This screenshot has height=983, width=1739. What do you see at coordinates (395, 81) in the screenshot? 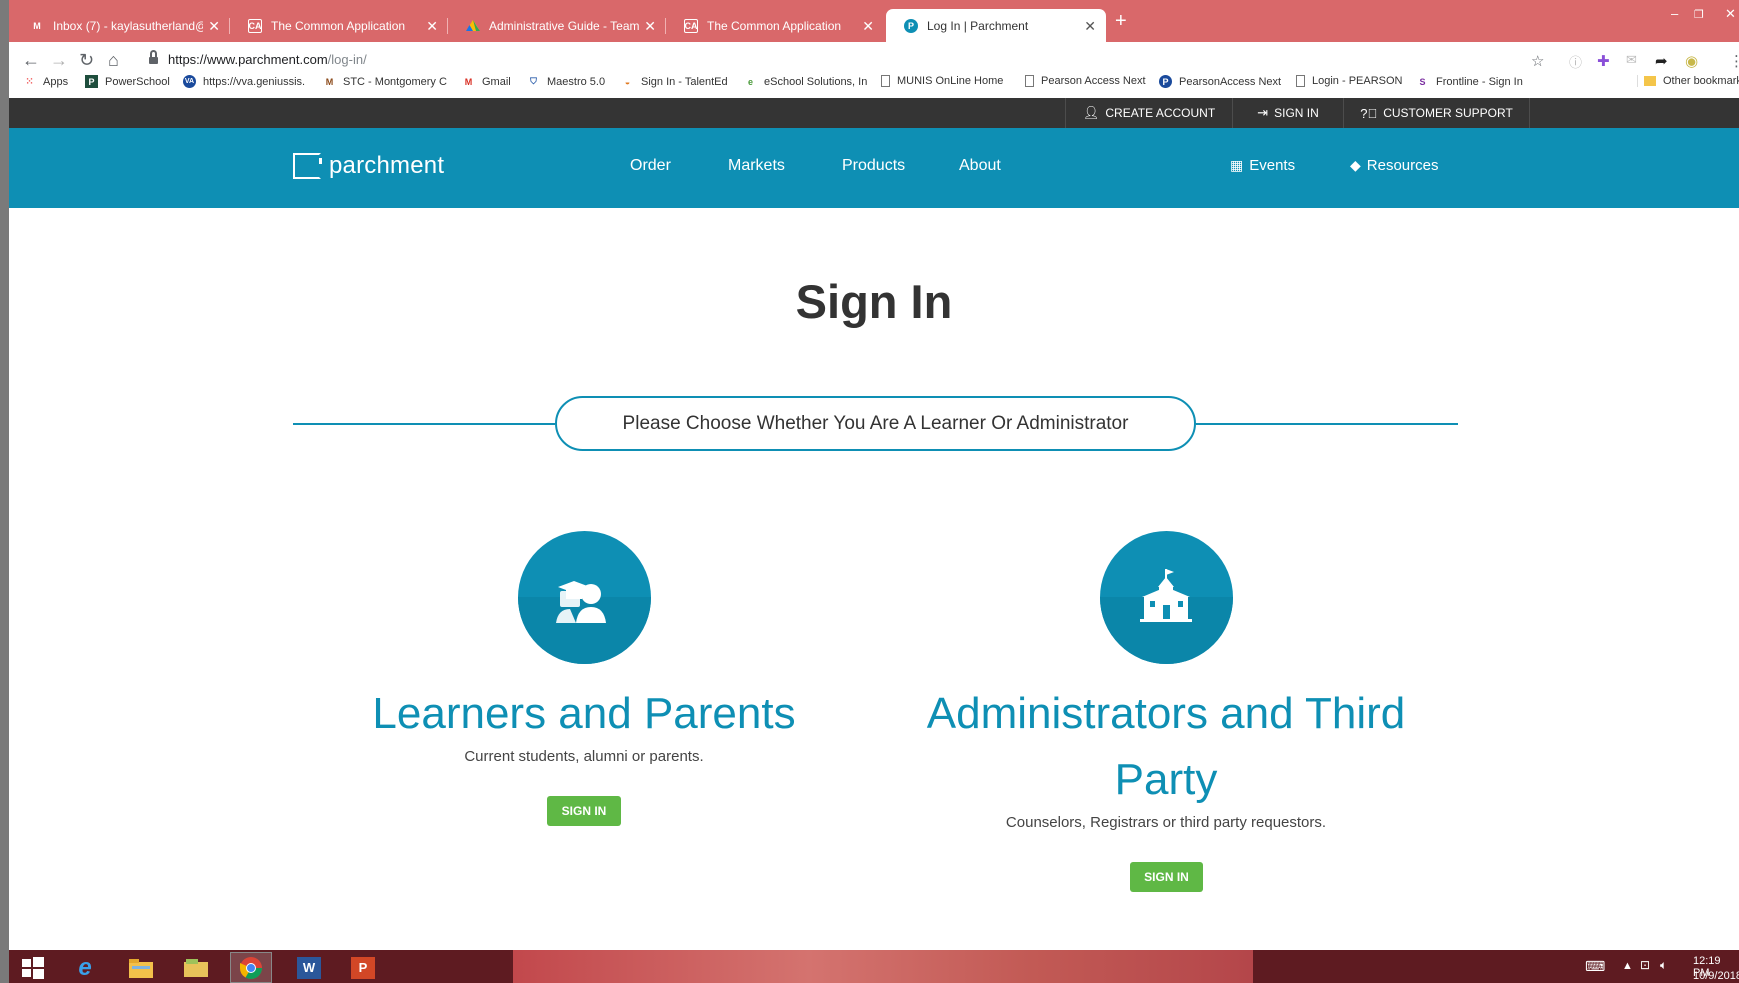
I see `bookmark-label: STC - Montgomery C` at bounding box center [395, 81].